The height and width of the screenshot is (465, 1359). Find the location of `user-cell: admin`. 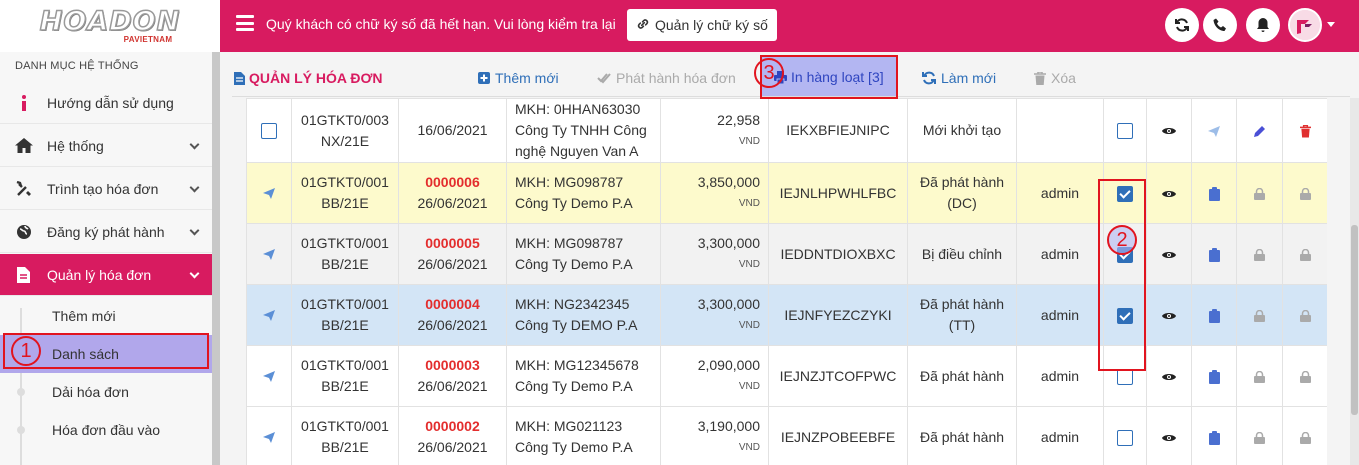

user-cell: admin is located at coordinates (1060, 435).